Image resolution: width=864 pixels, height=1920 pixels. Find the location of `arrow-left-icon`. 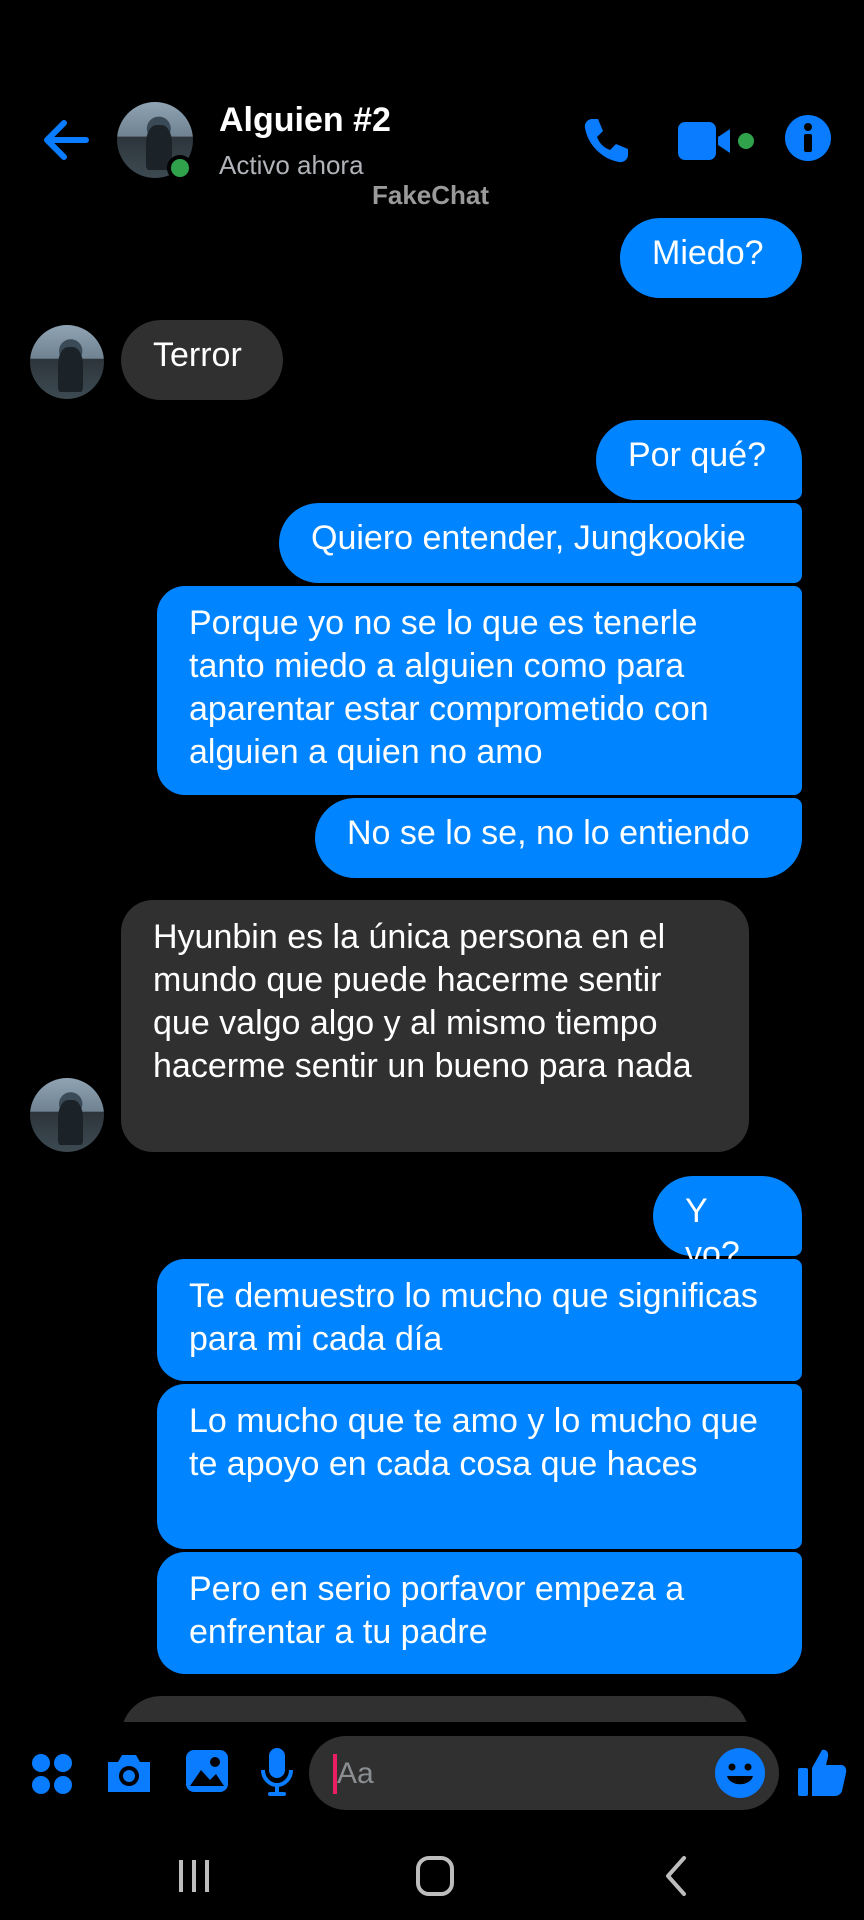

arrow-left-icon is located at coordinates (66, 140).